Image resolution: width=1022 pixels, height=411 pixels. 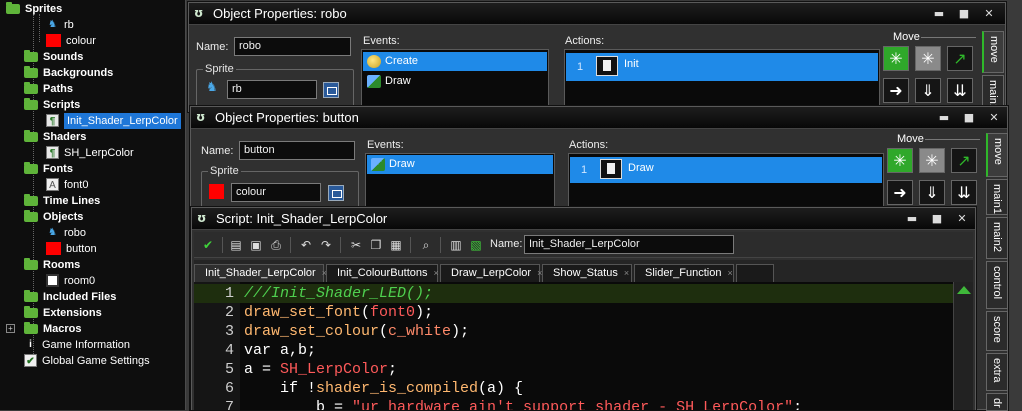 What do you see at coordinates (455, 61) in the screenshot?
I see `robo-event-create: Create` at bounding box center [455, 61].